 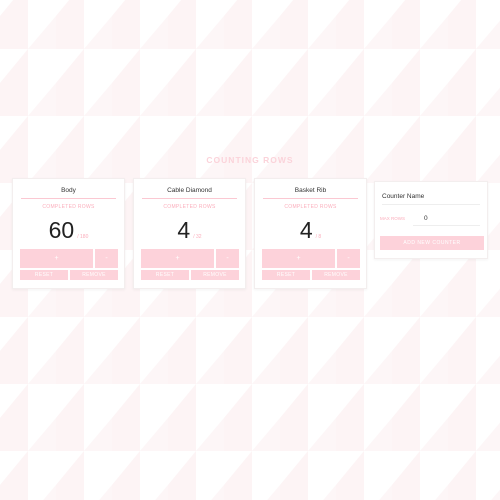 I want to click on total-rows: / 180, so click(x=83, y=237).